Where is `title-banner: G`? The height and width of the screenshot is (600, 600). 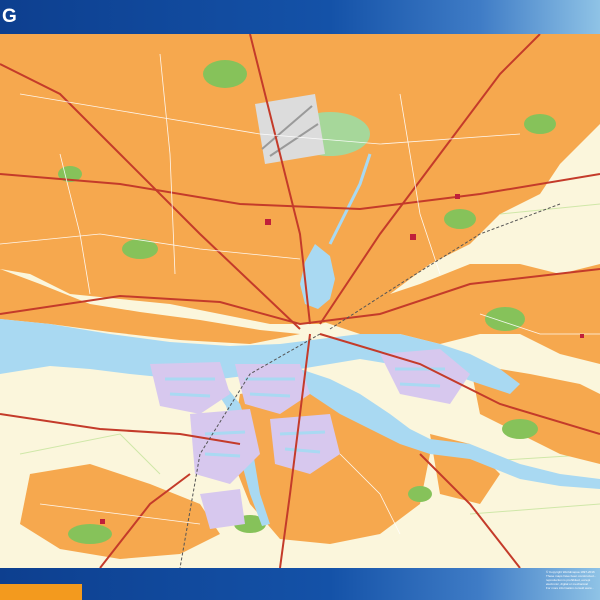
title-banner: G is located at coordinates (300, 17).